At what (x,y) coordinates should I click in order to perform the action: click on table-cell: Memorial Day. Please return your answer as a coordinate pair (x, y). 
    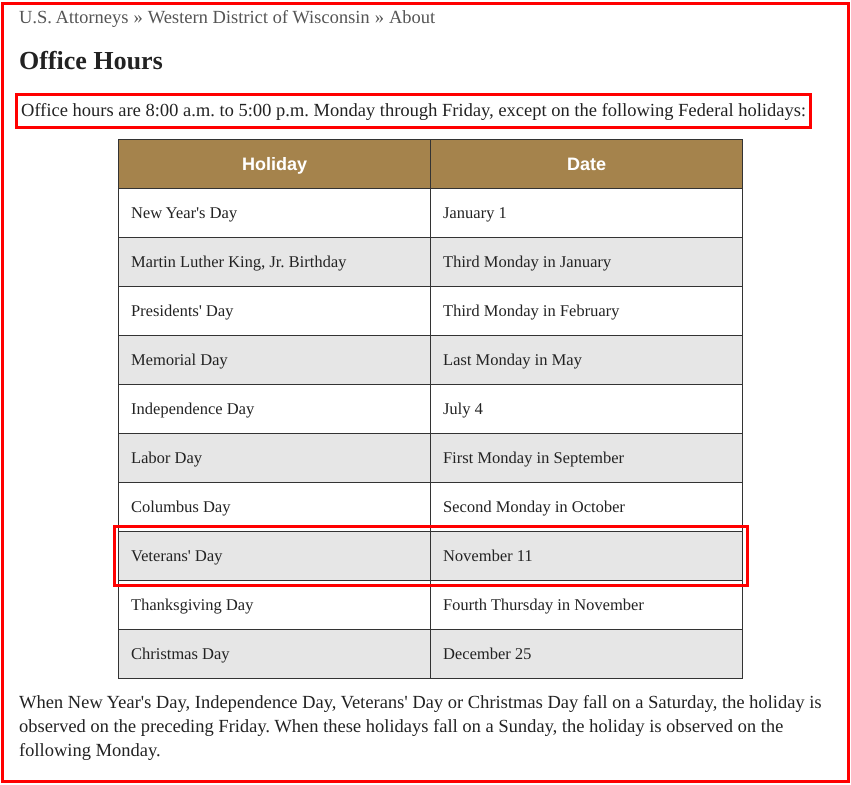
    Looking at the image, I should click on (179, 359).